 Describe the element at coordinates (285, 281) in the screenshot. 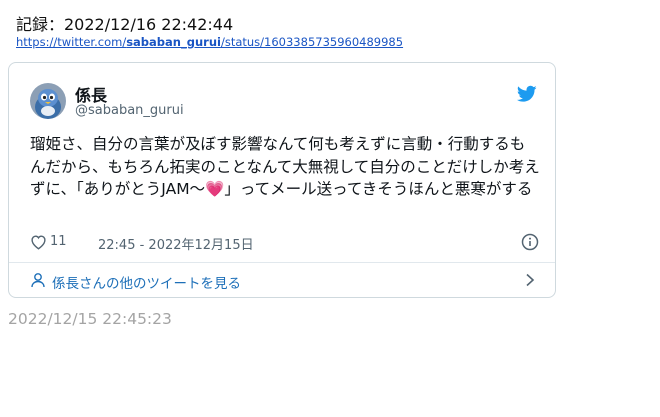

I see `more-tweets-link: 係長さんの他のツイートを見る` at that location.